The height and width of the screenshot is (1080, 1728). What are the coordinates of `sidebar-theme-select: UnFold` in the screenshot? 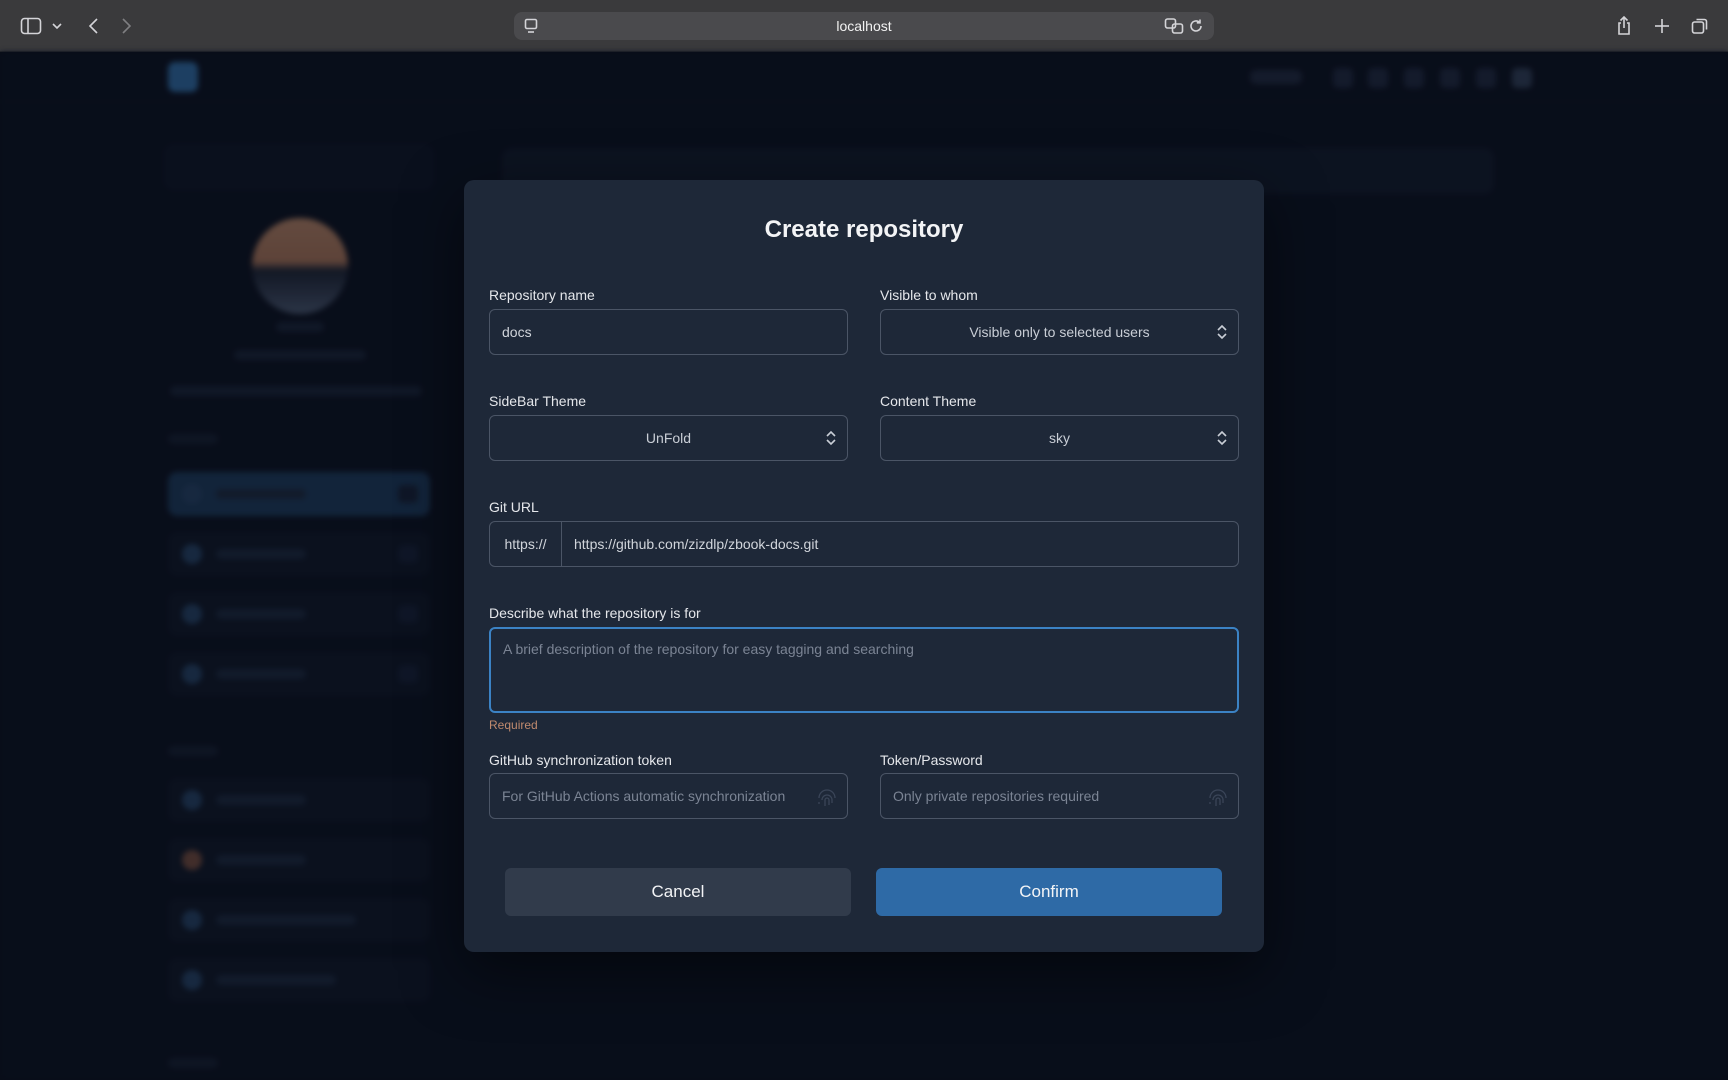 It's located at (668, 438).